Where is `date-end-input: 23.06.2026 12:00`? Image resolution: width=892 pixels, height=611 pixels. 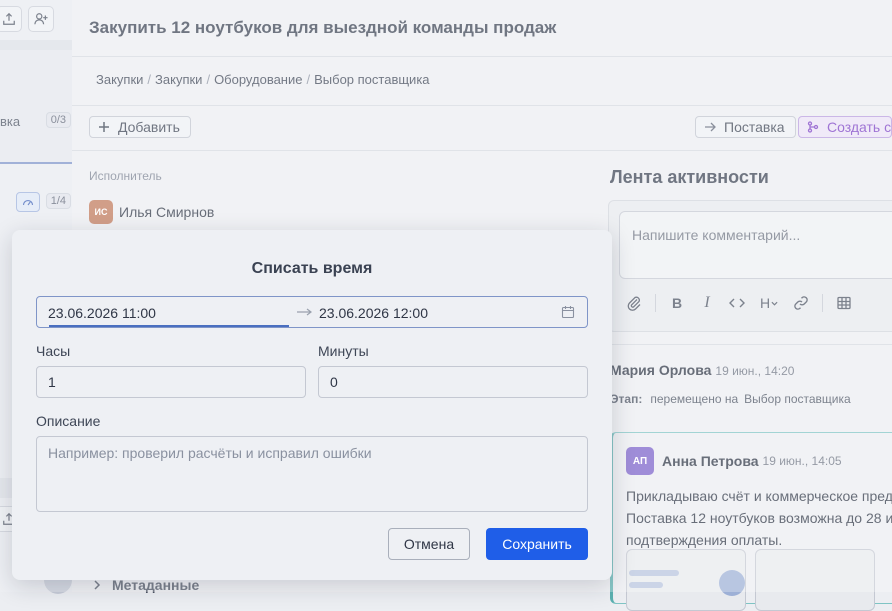 date-end-input: 23.06.2026 12:00 is located at coordinates (373, 313).